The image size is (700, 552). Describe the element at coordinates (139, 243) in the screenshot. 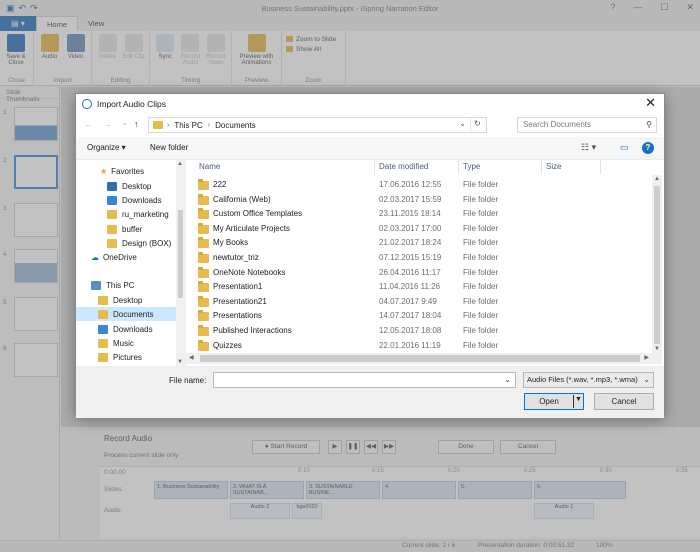

I see `nav-fav-design-box: Design (BOX)` at that location.